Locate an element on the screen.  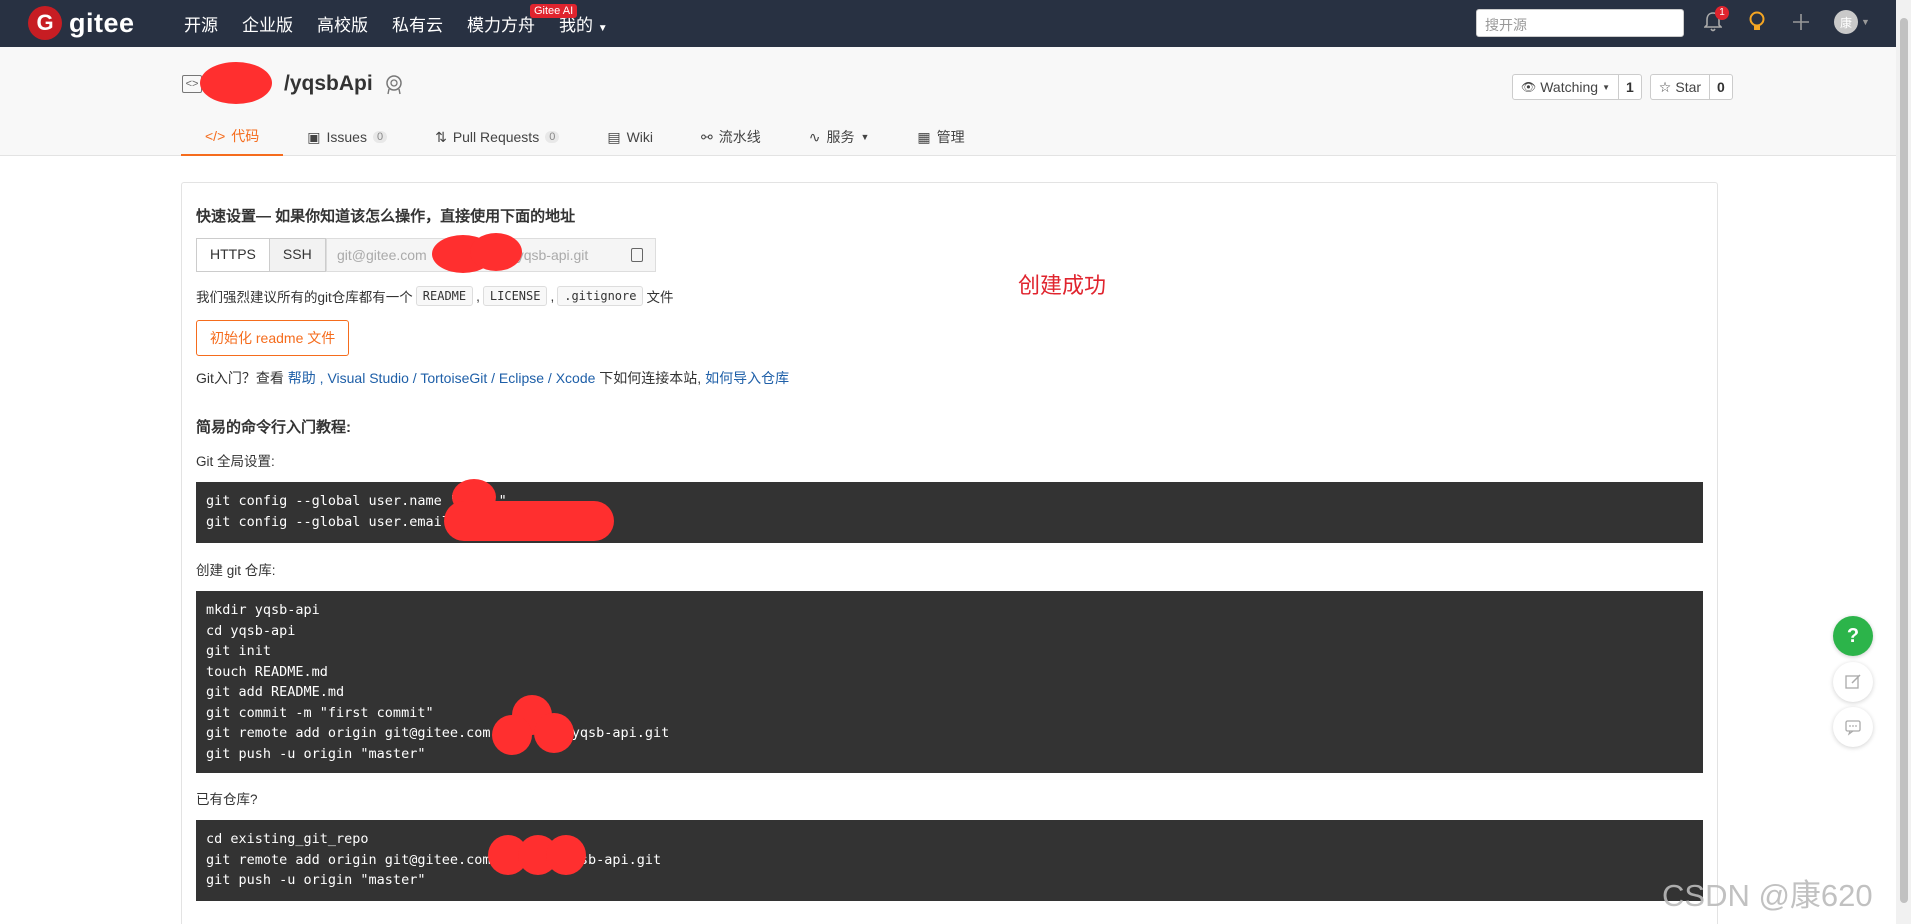
create-repo-label: 创建 git 仓库: is located at coordinates (236, 570).